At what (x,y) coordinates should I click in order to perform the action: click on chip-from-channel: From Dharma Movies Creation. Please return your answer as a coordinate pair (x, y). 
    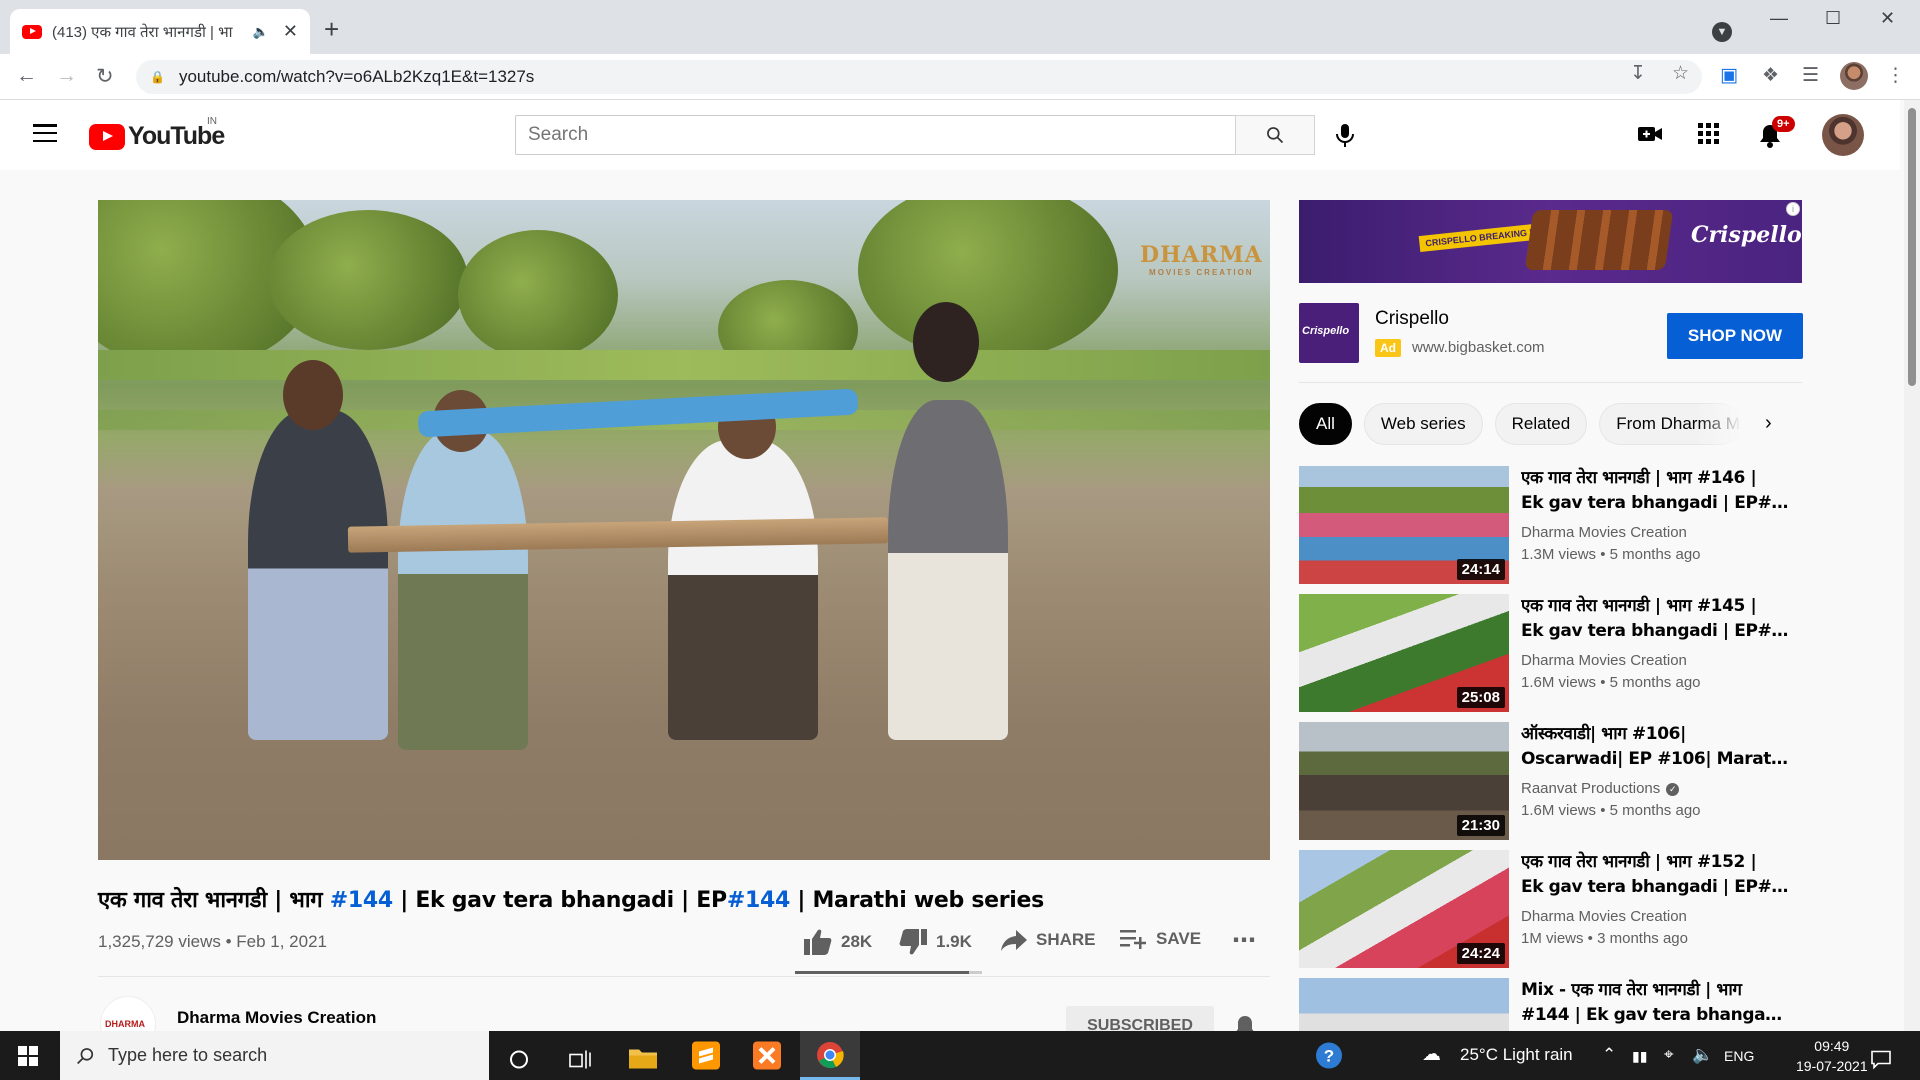
    Looking at the image, I should click on (1670, 424).